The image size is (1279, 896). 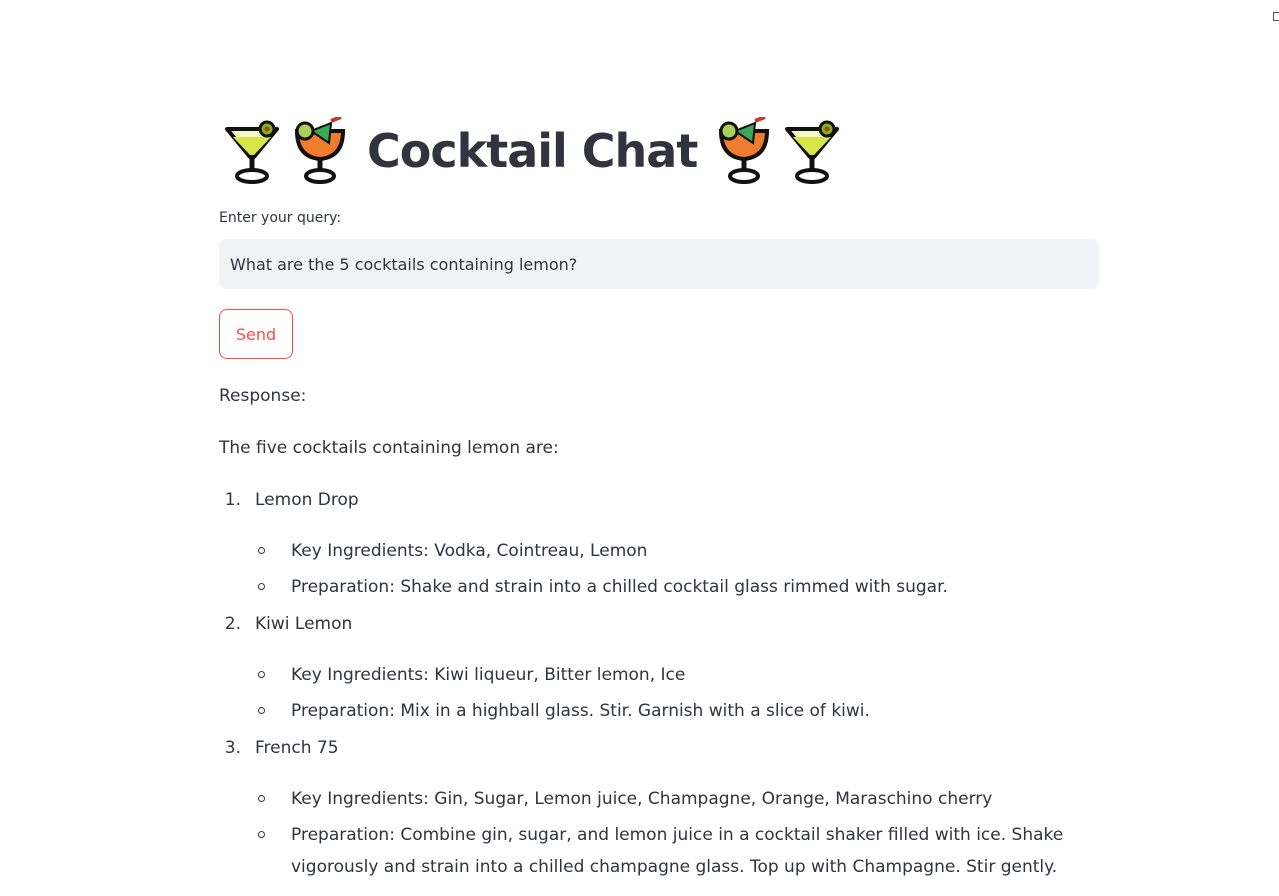 I want to click on page-title-row: Cocktail Chat, so click(x=532, y=151).